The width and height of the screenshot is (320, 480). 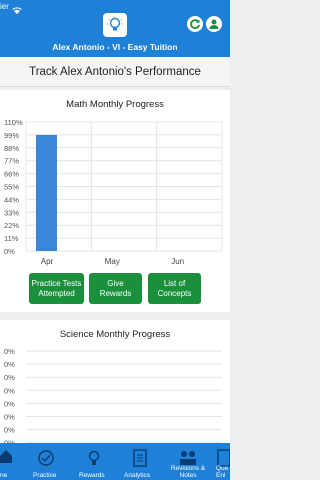 What do you see at coordinates (188, 461) in the screenshot?
I see `nav-revisions: Revisions & Notes` at bounding box center [188, 461].